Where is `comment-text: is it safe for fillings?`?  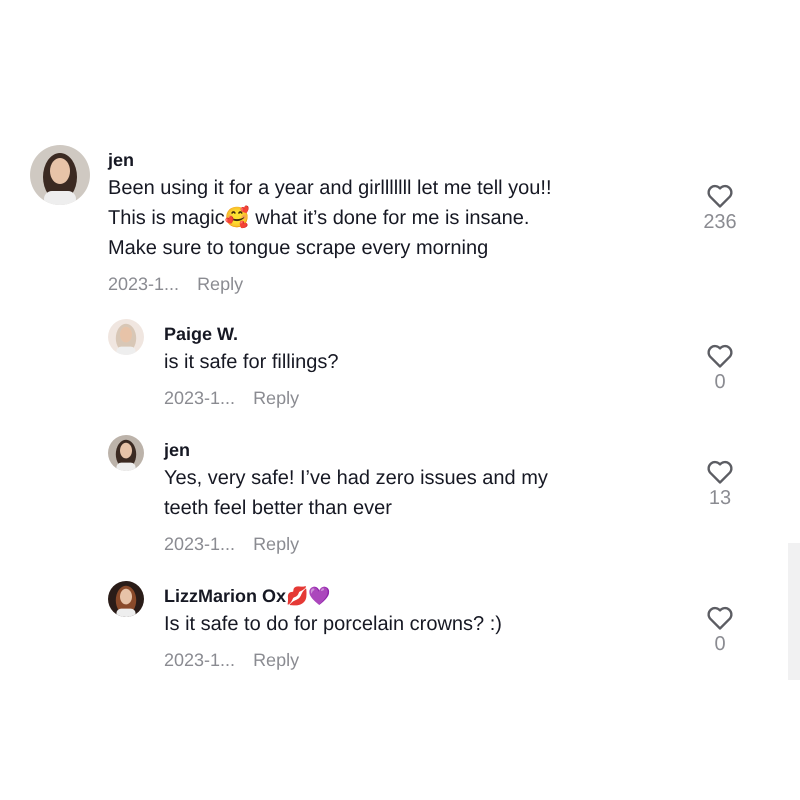 comment-text: is it safe for fillings? is located at coordinates (252, 362).